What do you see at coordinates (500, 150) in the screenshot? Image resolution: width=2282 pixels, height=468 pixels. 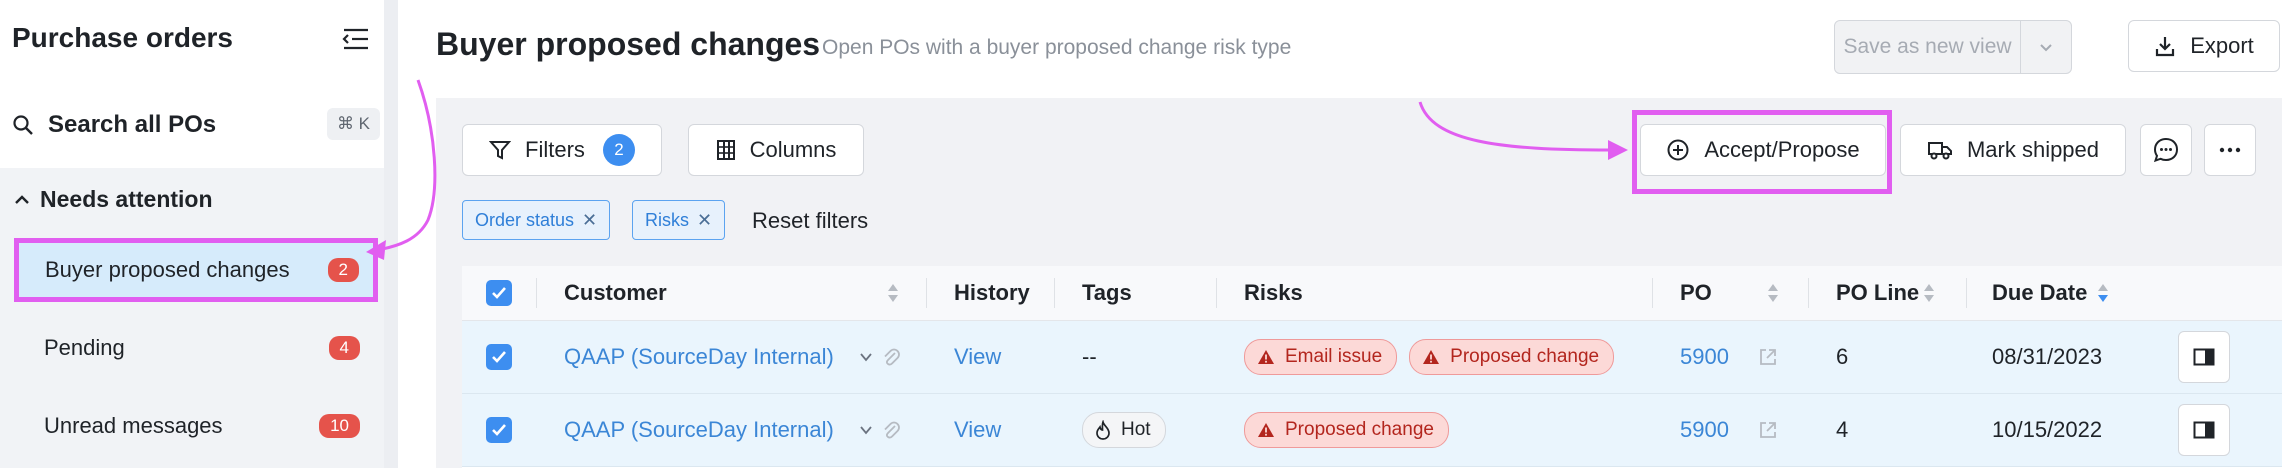 I see `filter-icon` at bounding box center [500, 150].